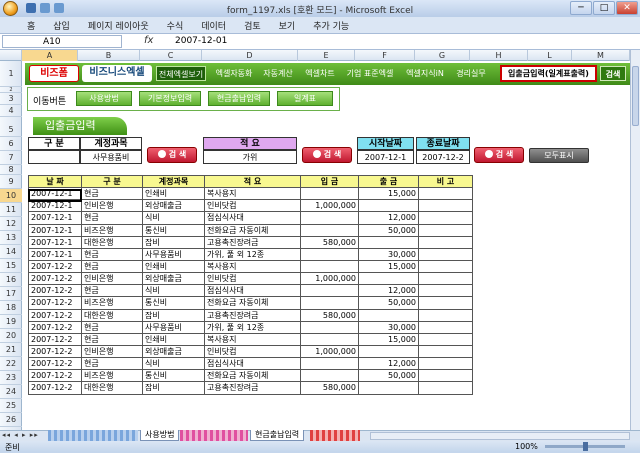 The image size is (640, 453). Describe the element at coordinates (11, 99) in the screenshot. I see `row-header: 3` at that location.